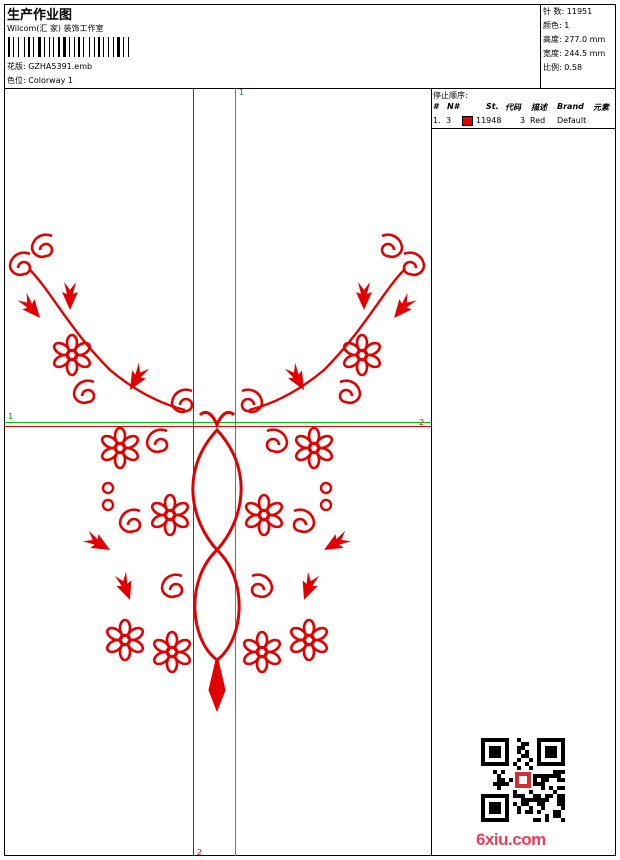 This screenshot has height=860, width=620. I want to click on watermark-logo: 6xiu.com, so click(511, 839).